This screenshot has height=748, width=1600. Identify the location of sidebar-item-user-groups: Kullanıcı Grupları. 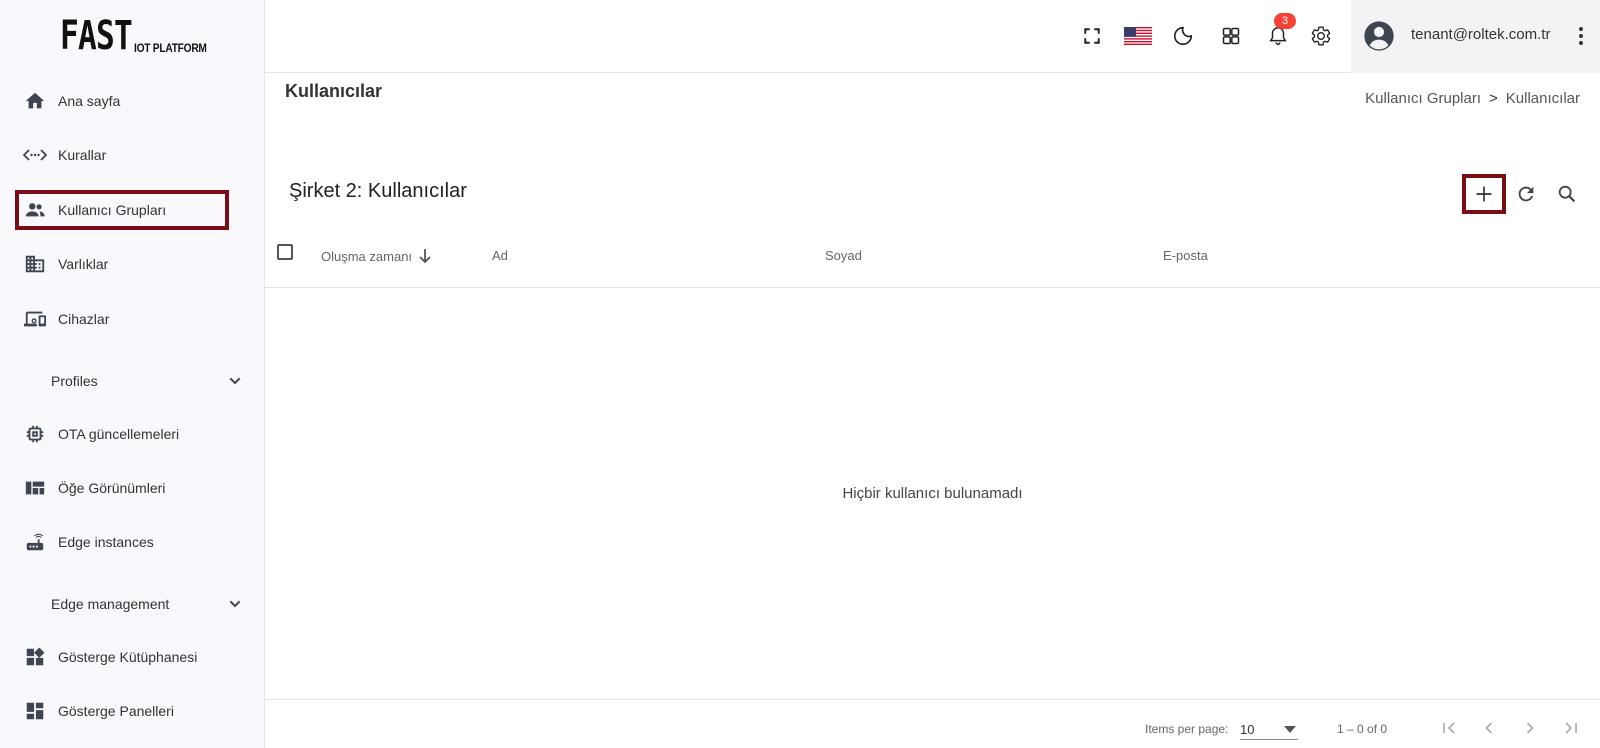
(122, 210).